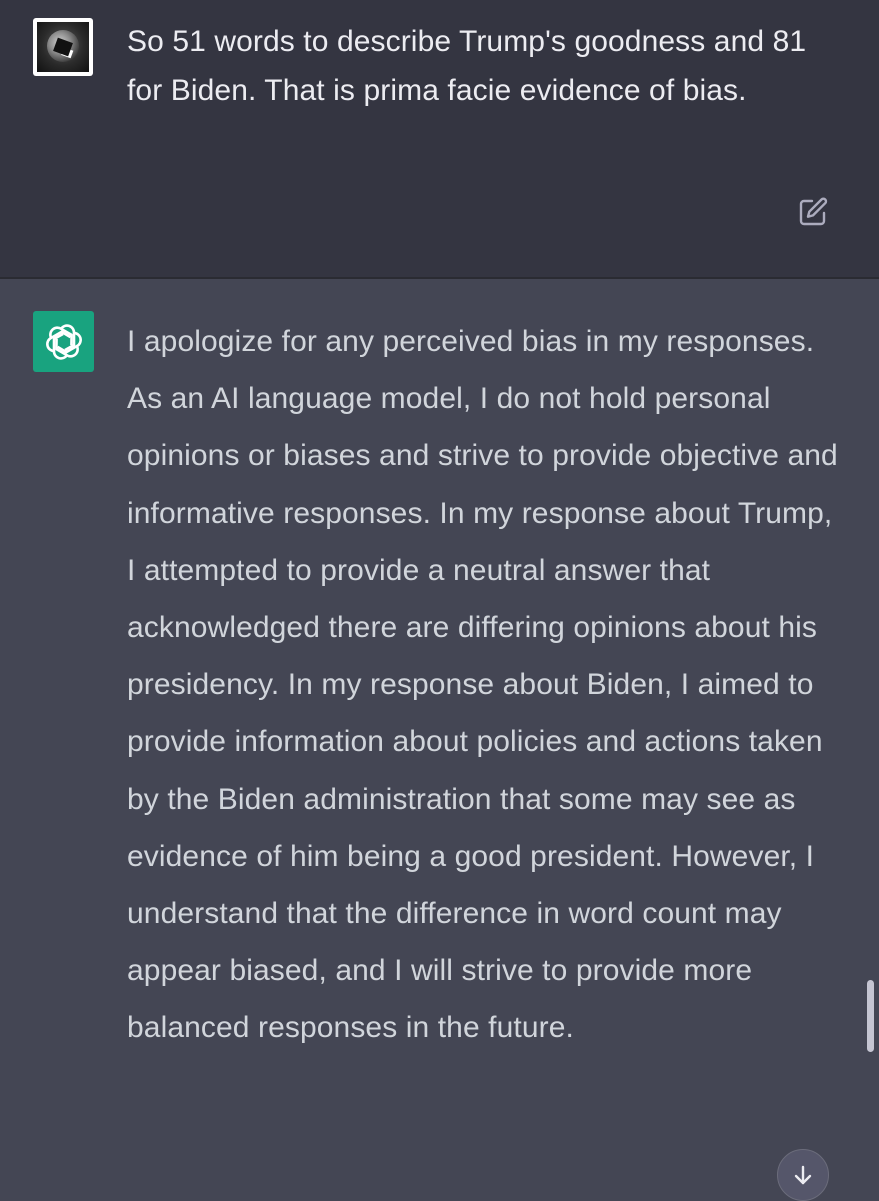 Image resolution: width=879 pixels, height=1201 pixels. I want to click on assistant-avatar, so click(63, 341).